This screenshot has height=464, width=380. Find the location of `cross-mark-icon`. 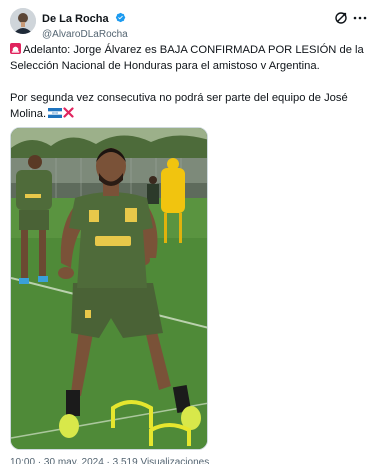

cross-mark-icon is located at coordinates (68, 112).